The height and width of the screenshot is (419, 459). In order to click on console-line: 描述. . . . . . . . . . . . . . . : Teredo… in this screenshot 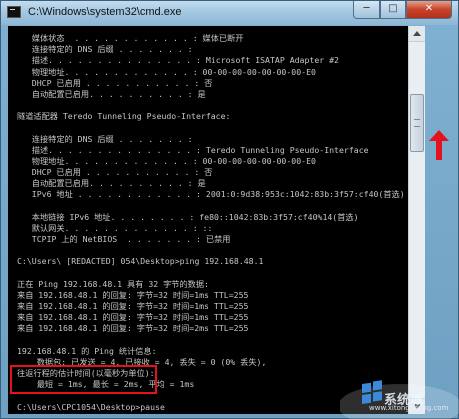, I will do `click(193, 149)`.